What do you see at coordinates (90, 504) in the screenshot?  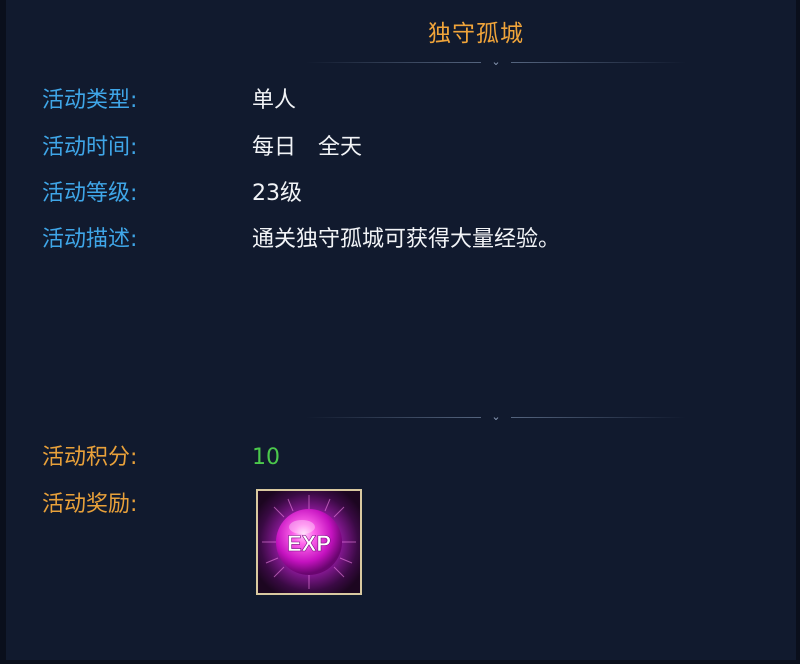 I see `activity-reward-label: 活动奖励:` at bounding box center [90, 504].